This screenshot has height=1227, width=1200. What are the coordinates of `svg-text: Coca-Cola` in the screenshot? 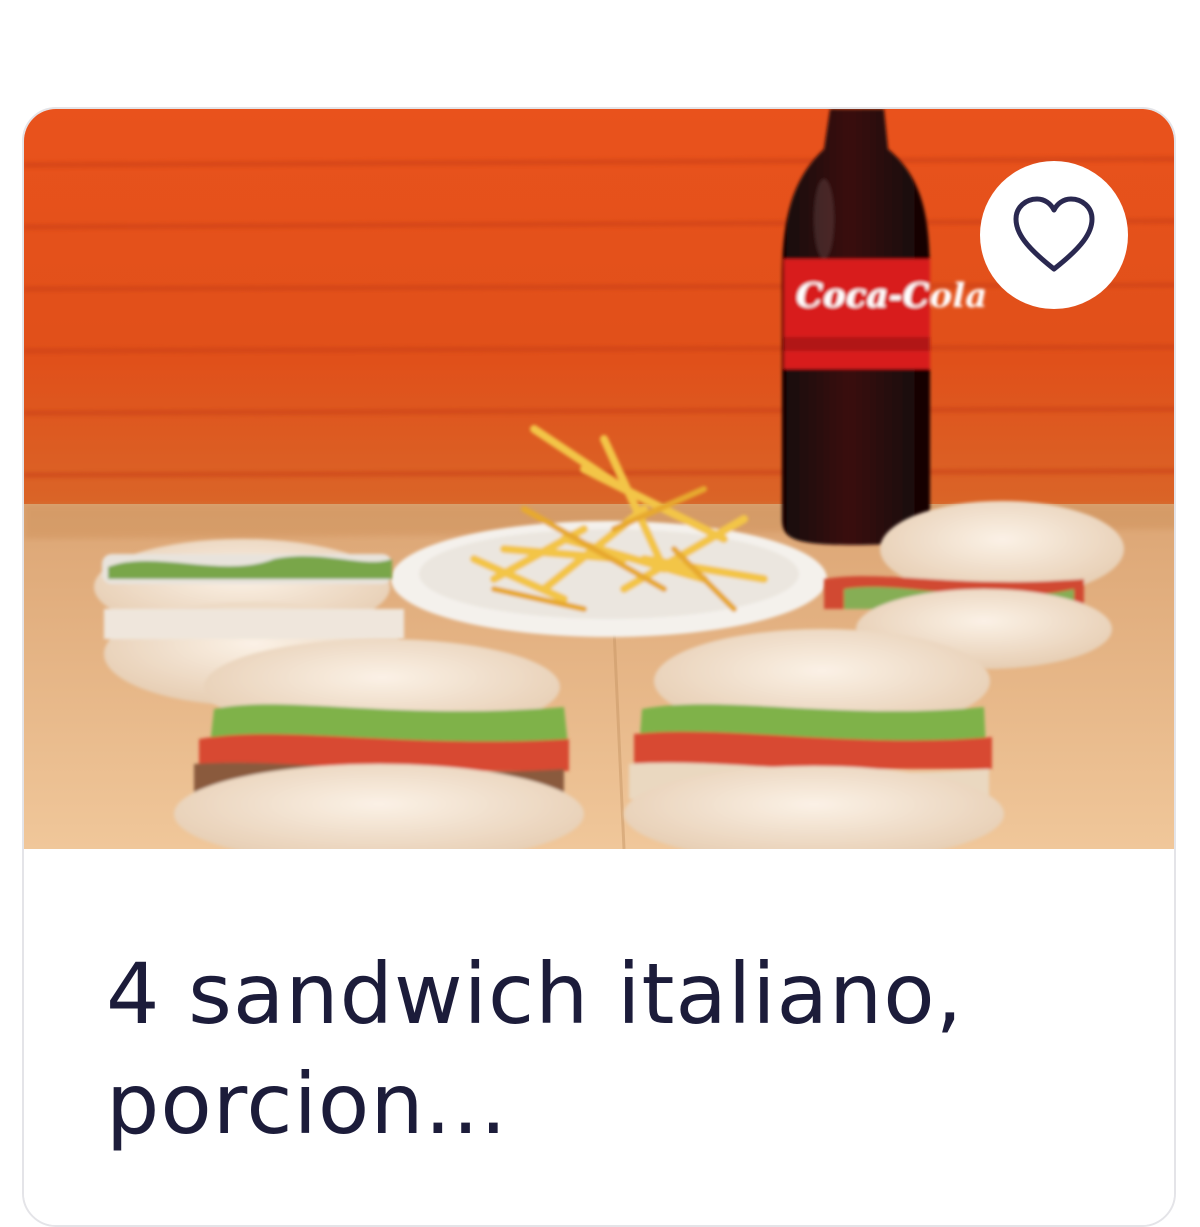 It's located at (891, 296).